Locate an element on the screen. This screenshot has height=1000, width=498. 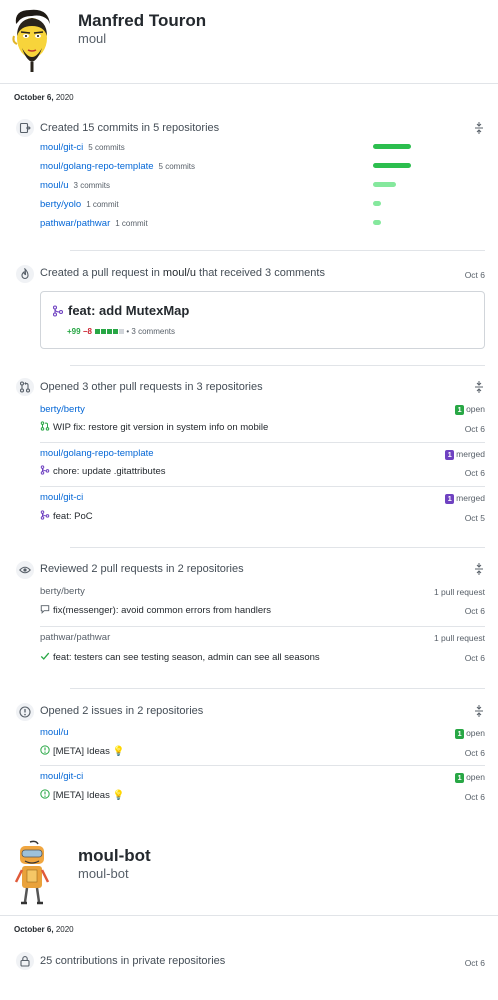
commit-repo-row: moul/git-ci 5 commits is located at coordinates (82, 147).